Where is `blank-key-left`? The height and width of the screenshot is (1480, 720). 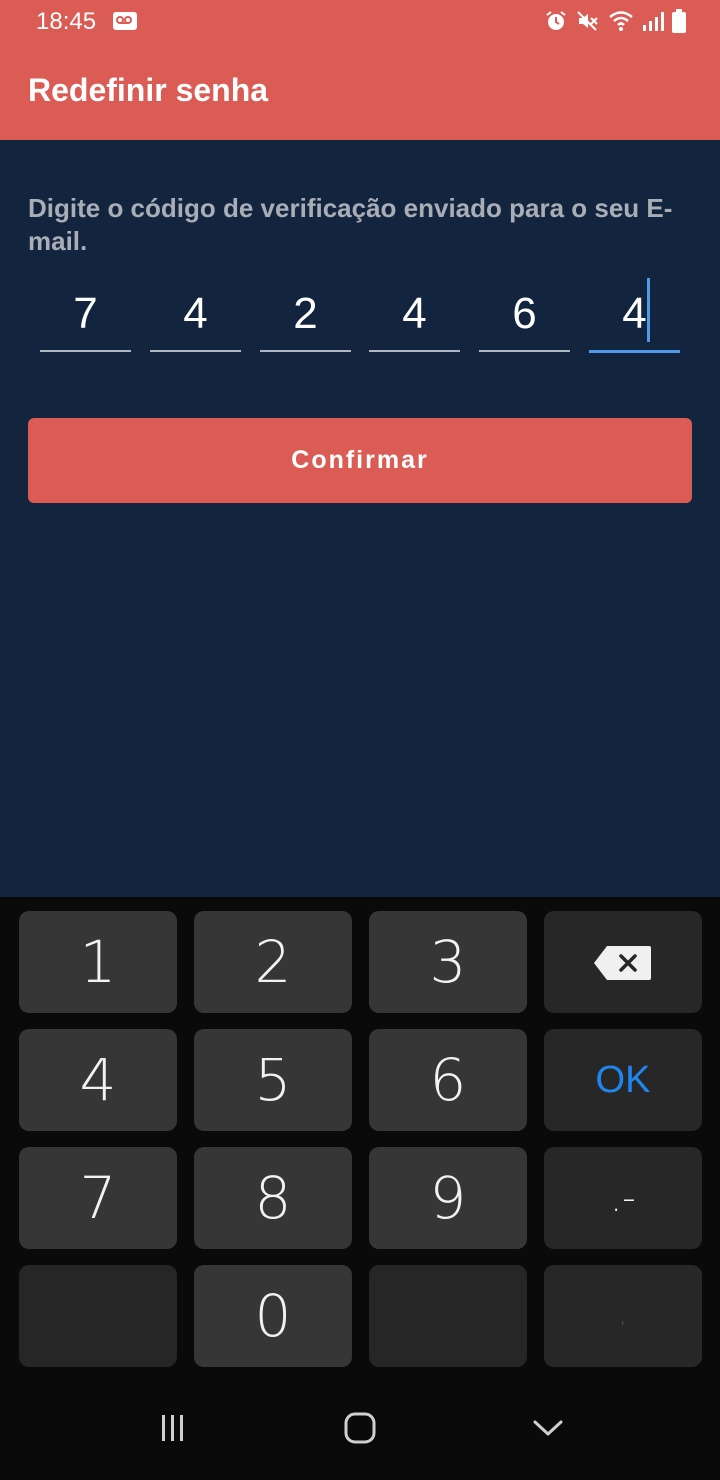 blank-key-left is located at coordinates (98, 1316).